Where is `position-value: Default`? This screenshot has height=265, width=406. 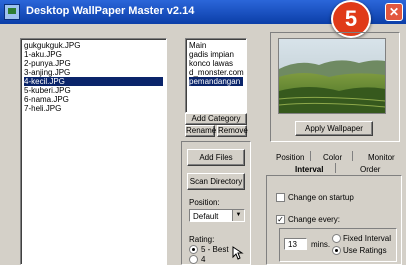 position-value: Default is located at coordinates (206, 216).